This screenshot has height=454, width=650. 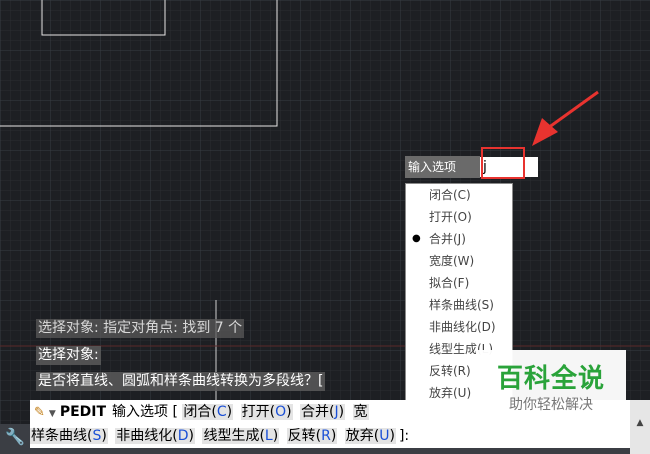 I want to click on command-suffix: ]:, so click(x=404, y=436).